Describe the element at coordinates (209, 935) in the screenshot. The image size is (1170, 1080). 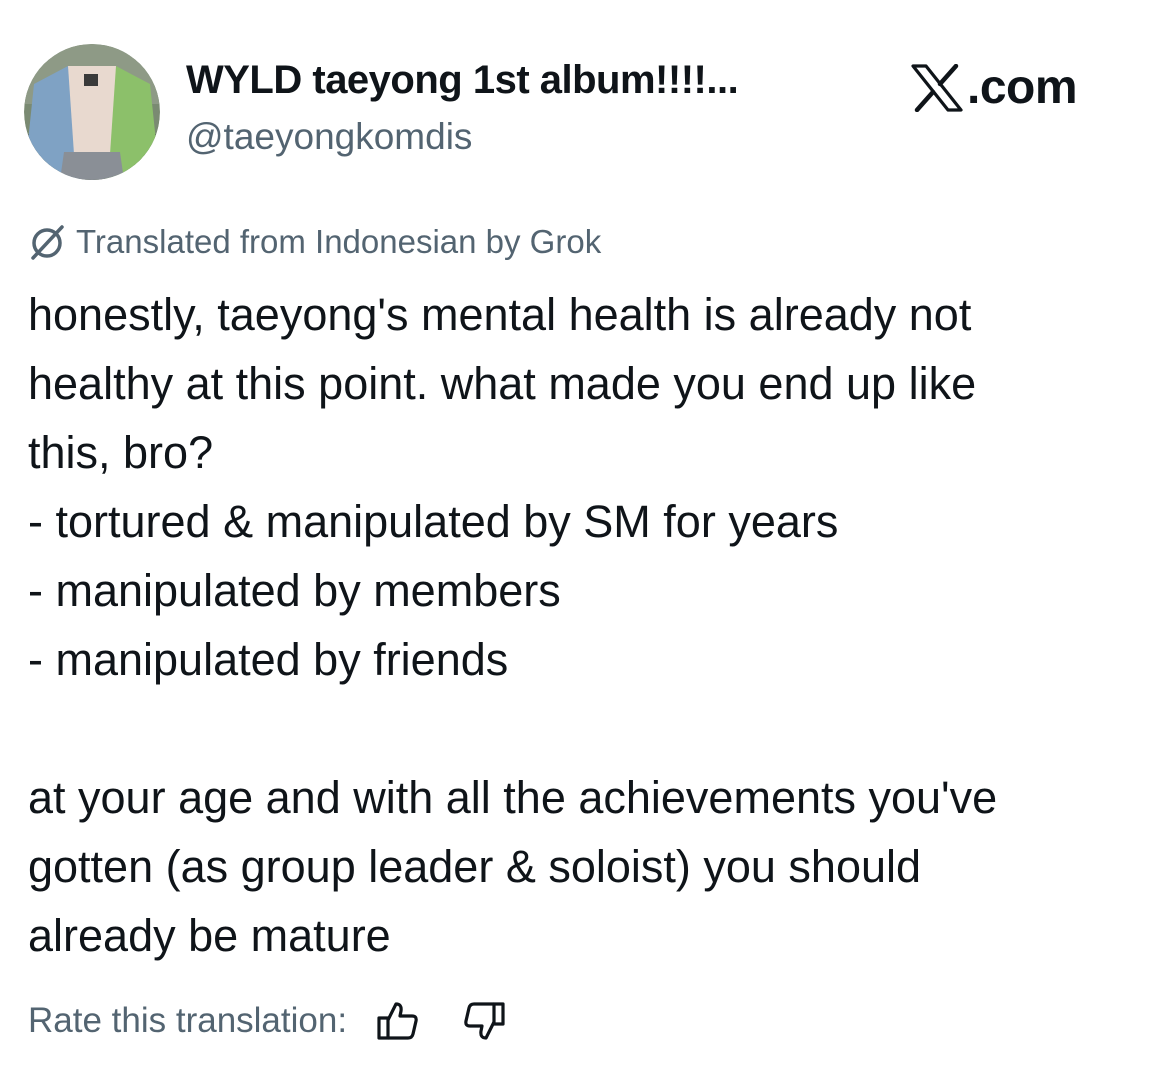
I see `tweet-line: already be mature` at that location.